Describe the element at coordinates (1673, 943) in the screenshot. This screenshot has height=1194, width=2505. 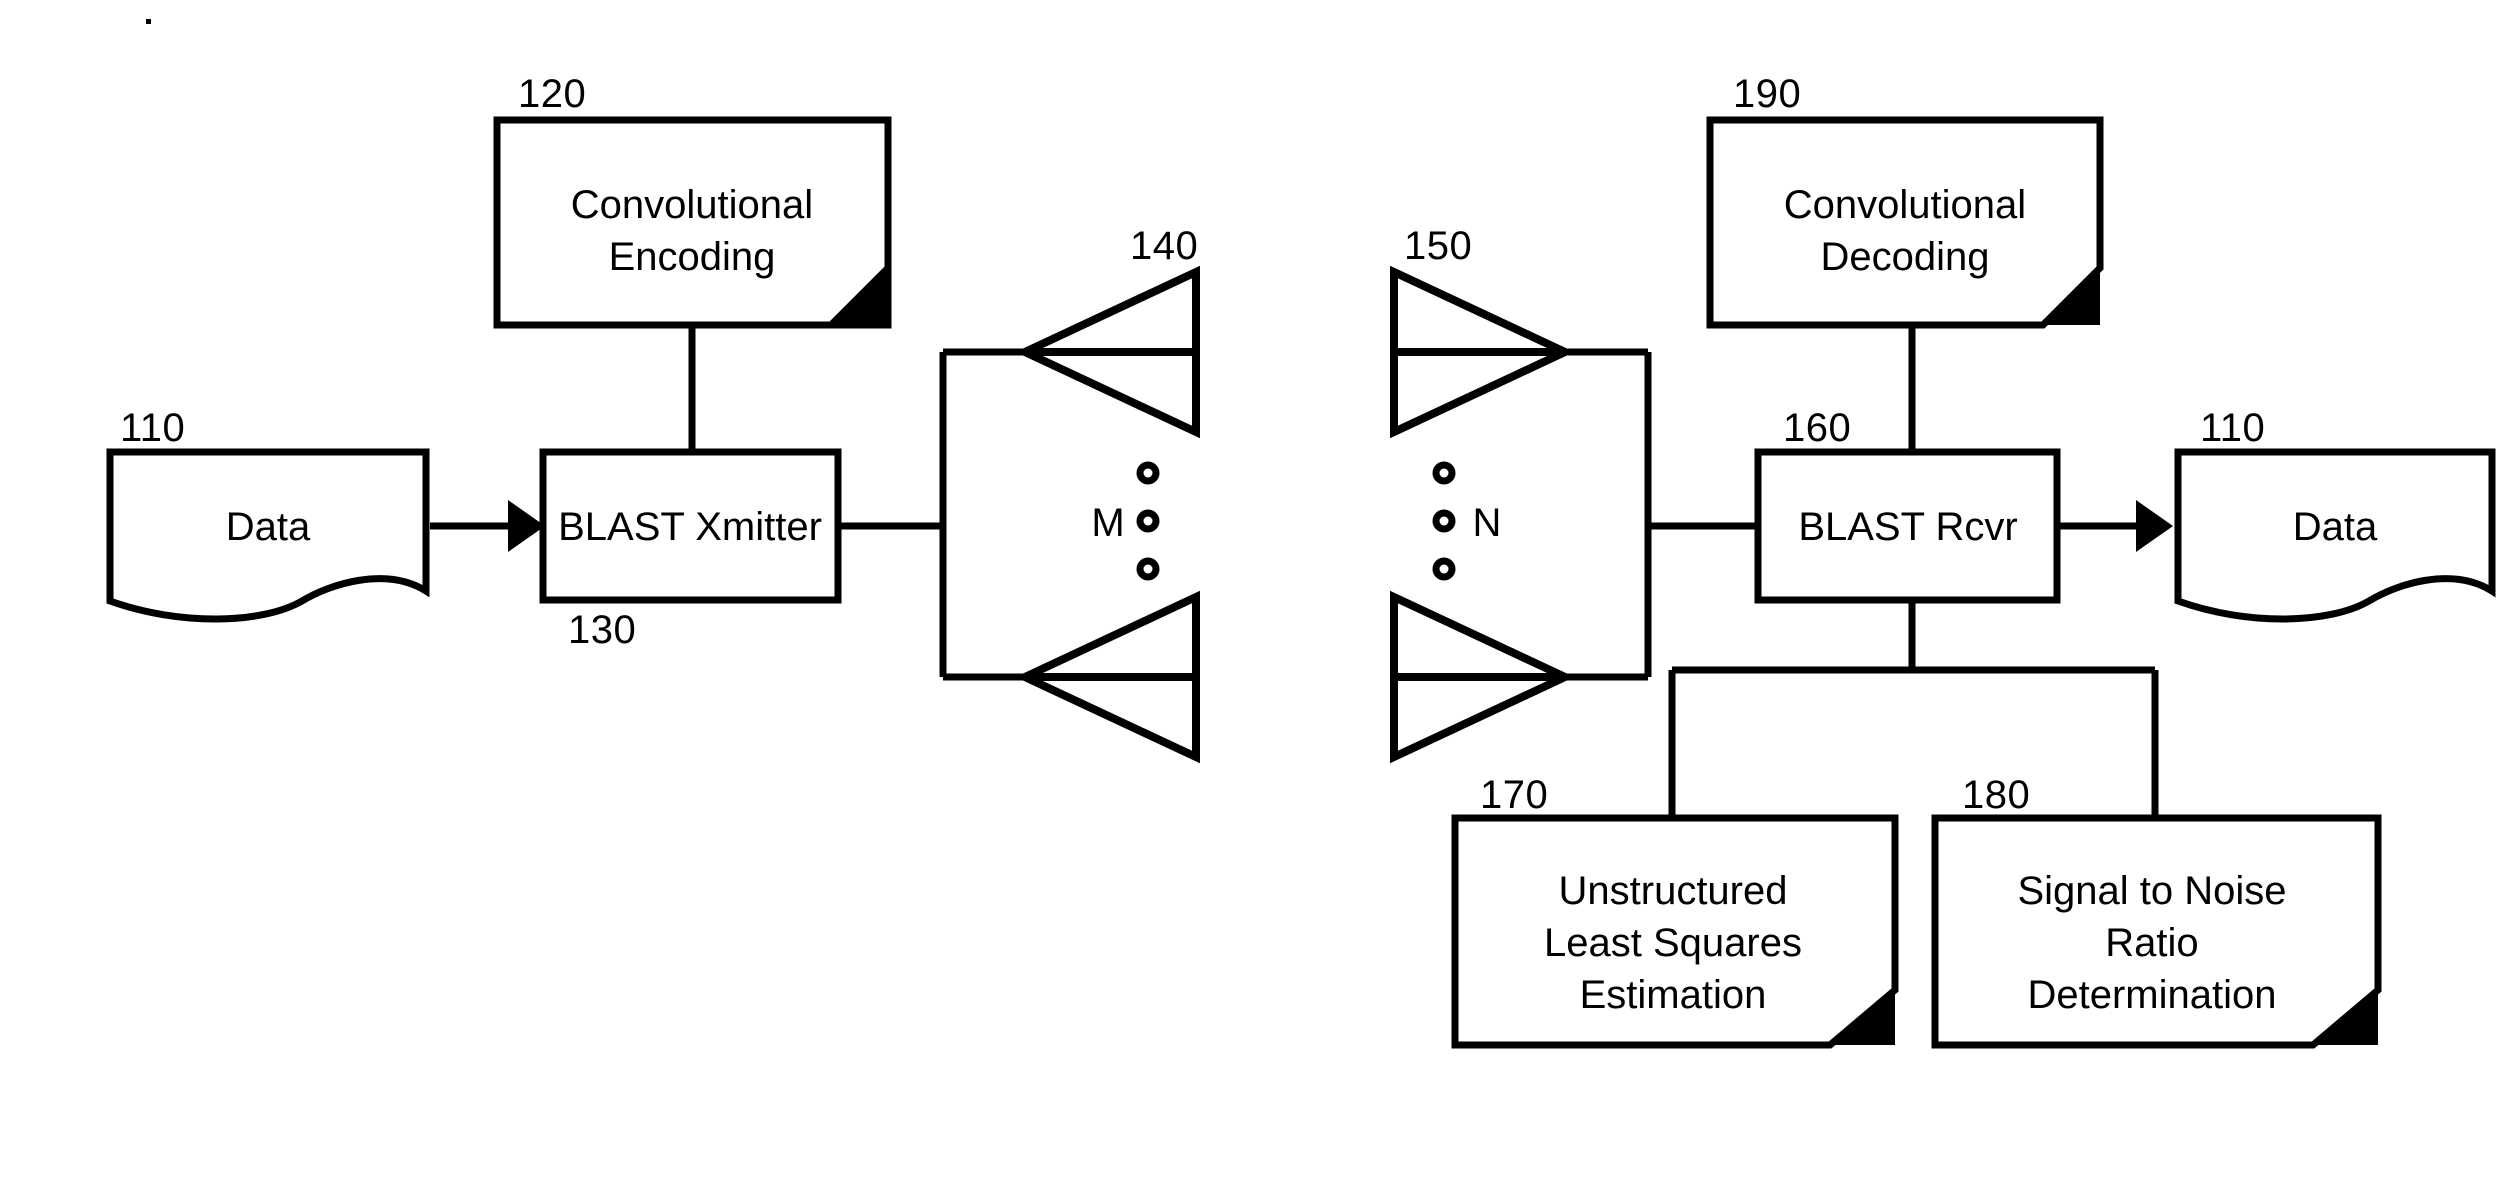
I see `label-least-squares-line2: Least Squares` at that location.